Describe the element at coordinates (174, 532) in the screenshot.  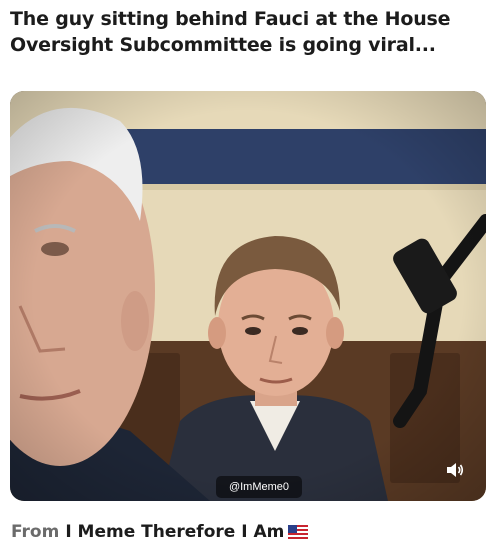
I see `source-name-link: I Meme Therefore I Am` at that location.